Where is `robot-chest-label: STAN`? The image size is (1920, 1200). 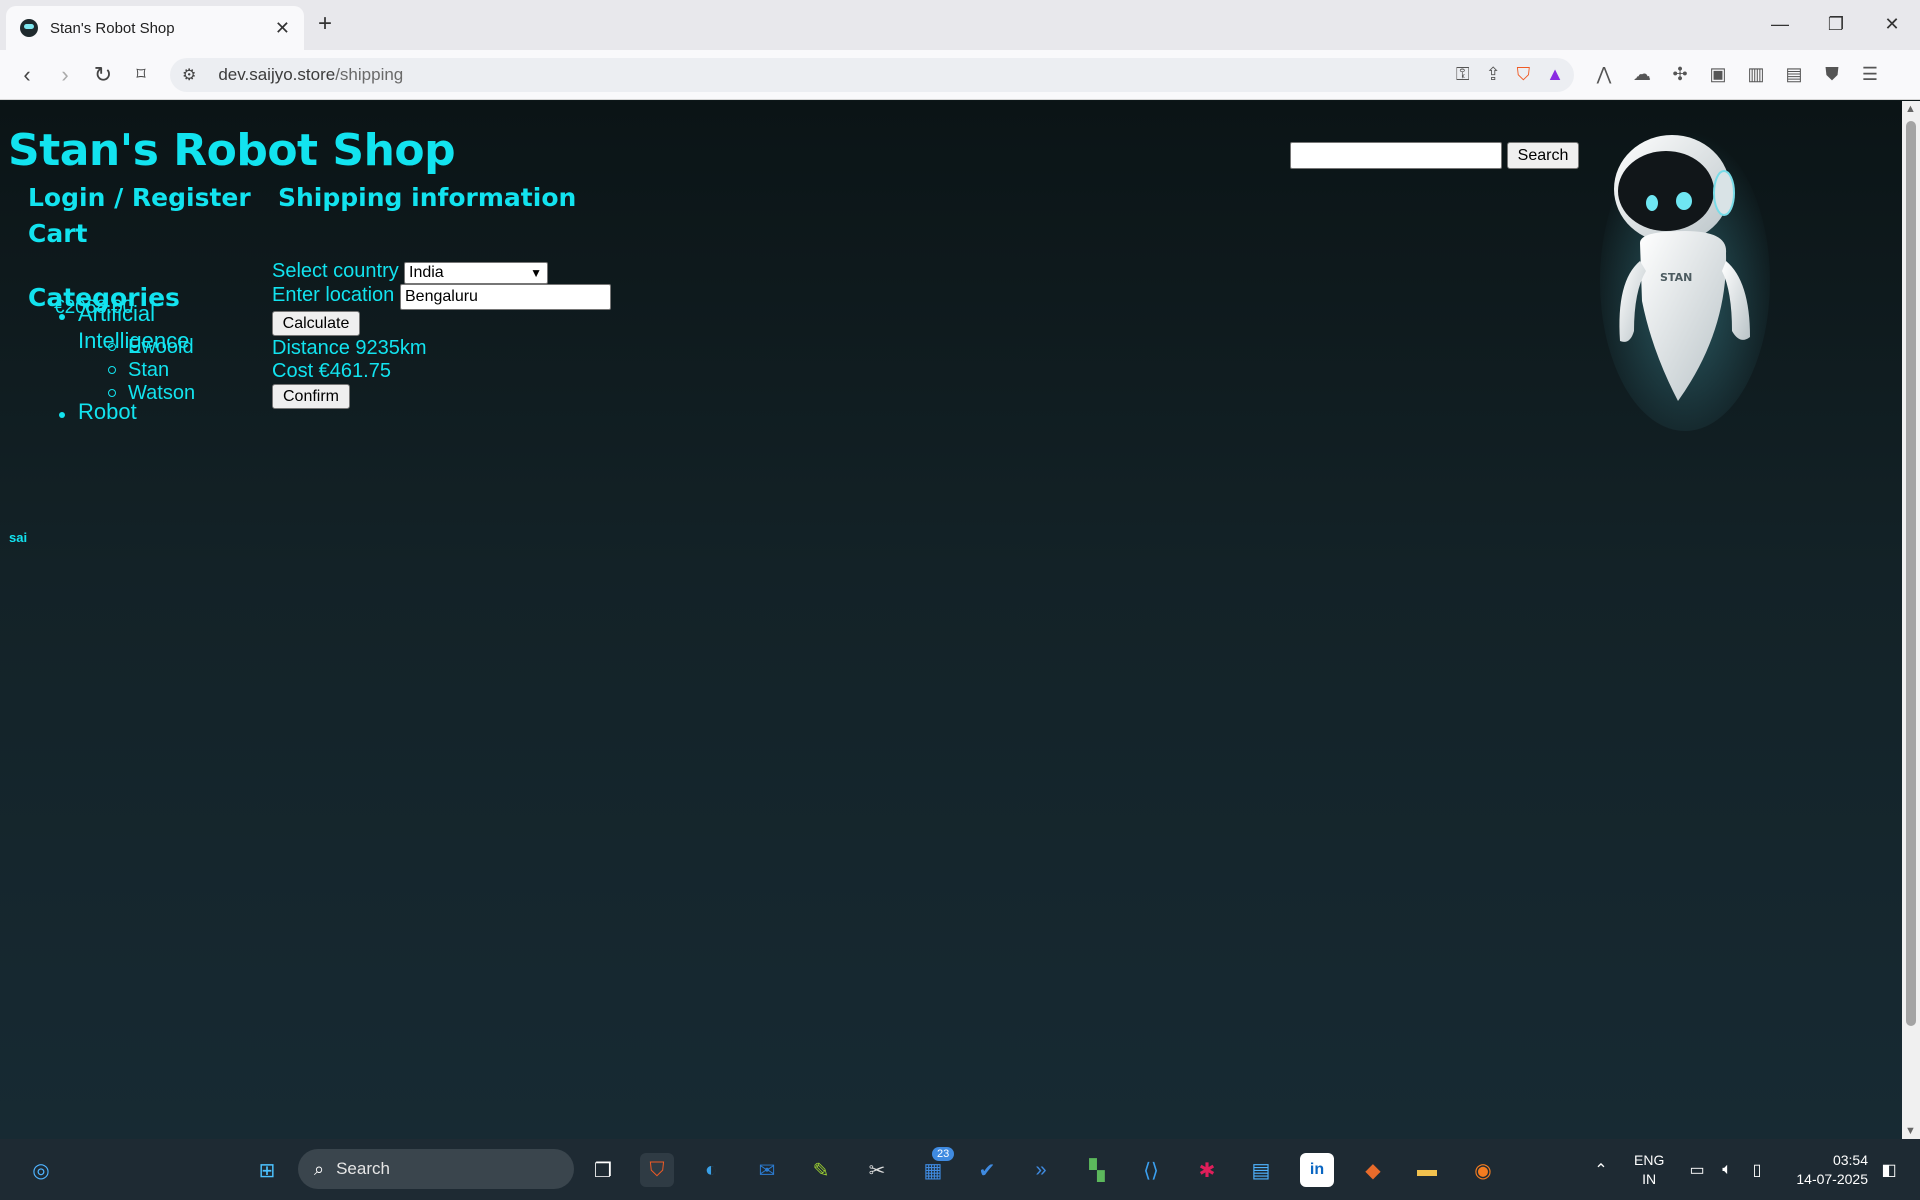
robot-chest-label: STAN is located at coordinates (1676, 277).